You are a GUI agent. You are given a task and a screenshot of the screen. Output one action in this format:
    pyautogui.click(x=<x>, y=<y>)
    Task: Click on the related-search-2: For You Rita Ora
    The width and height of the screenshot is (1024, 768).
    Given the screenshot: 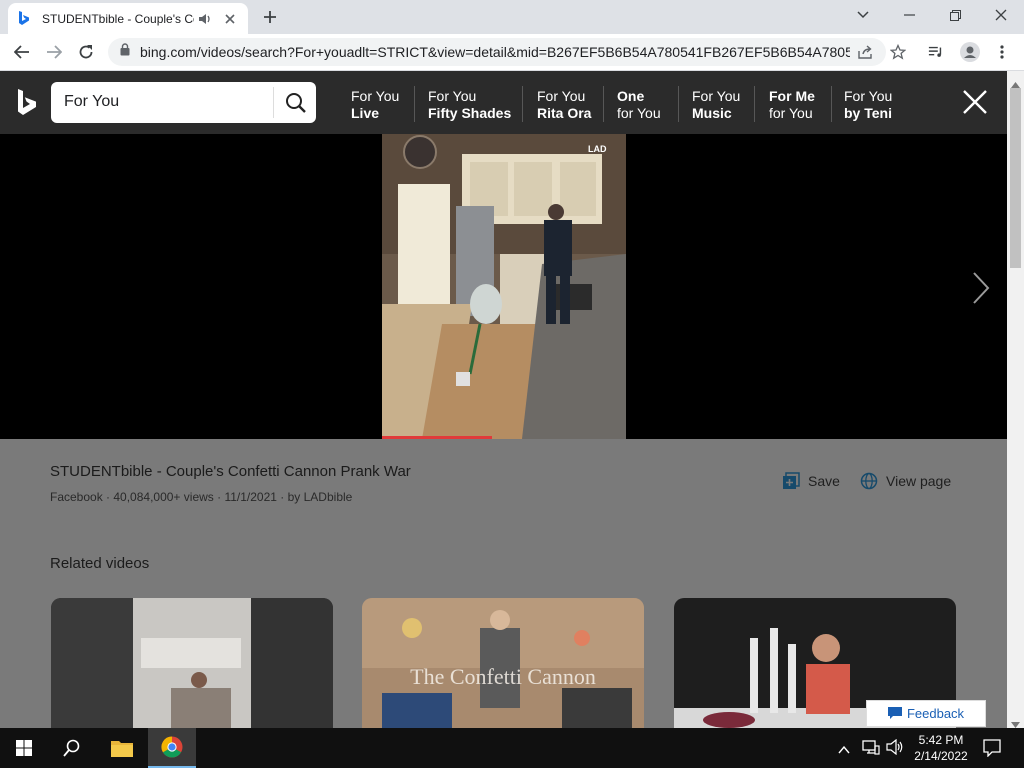 What is the action you would take?
    pyautogui.click(x=564, y=105)
    